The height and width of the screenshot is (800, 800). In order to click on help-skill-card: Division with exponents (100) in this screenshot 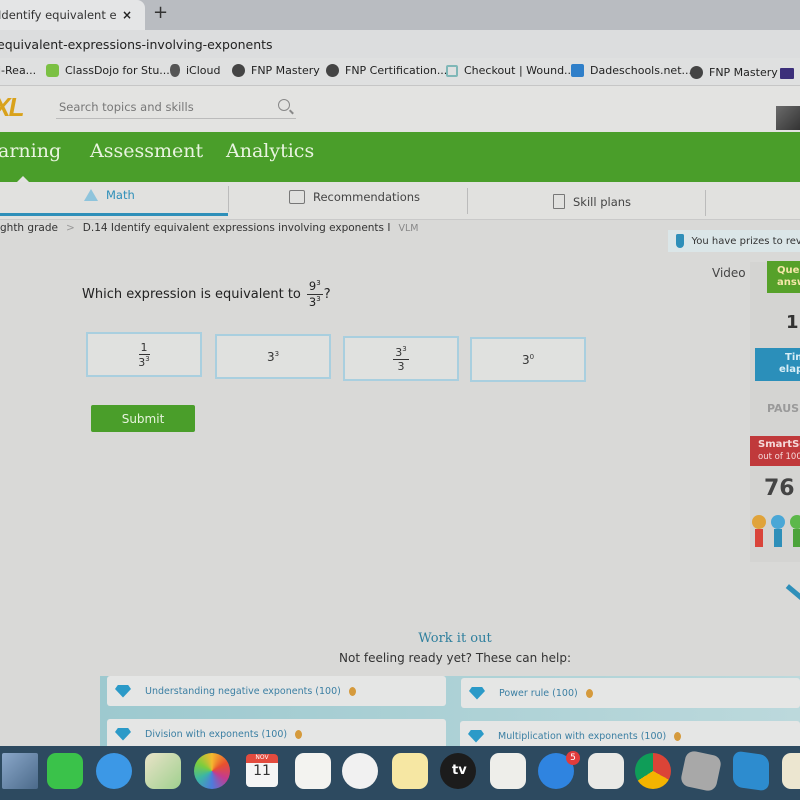, I will do `click(276, 734)`.